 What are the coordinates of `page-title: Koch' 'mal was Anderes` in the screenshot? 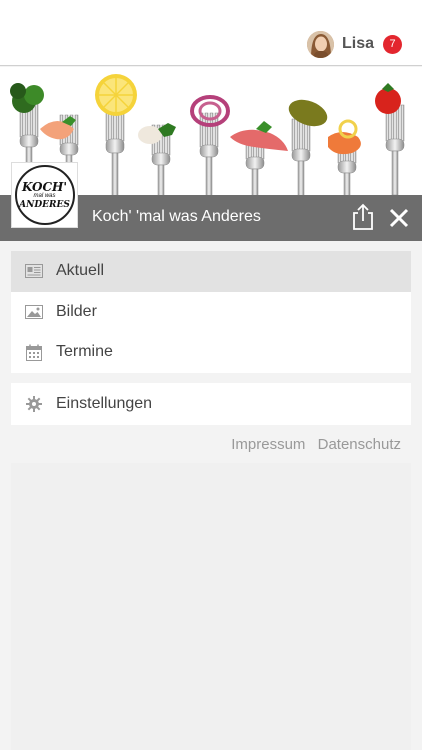 It's located at (176, 216).